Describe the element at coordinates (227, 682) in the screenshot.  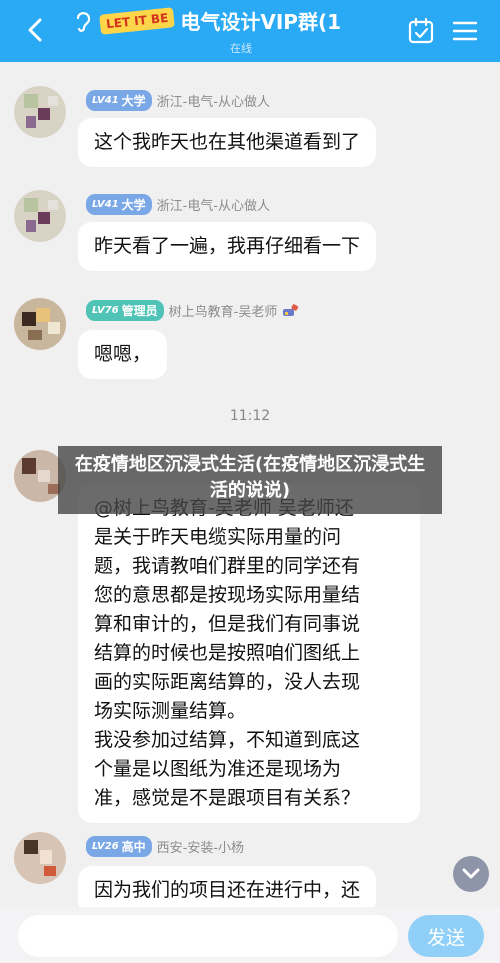
I see `message-line: 画的实际距离结算的，没人去现` at that location.